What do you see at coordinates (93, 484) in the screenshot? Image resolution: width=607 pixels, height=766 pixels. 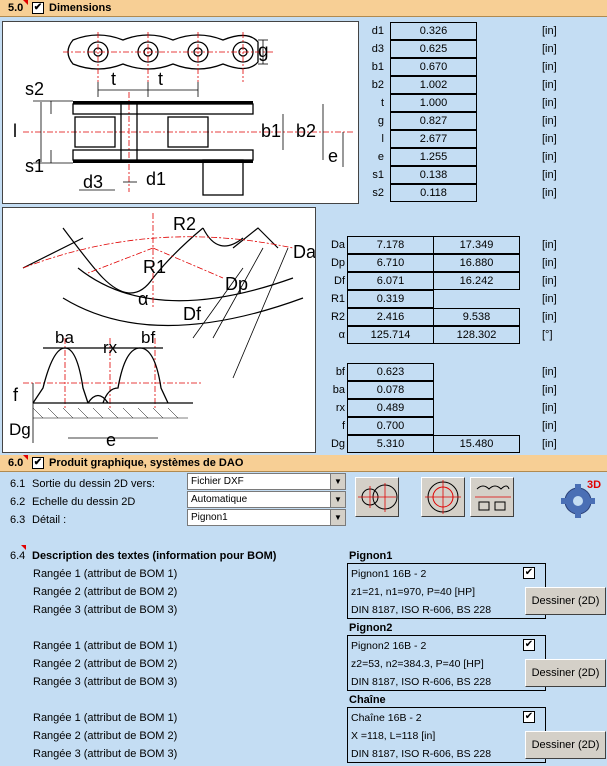 I see `output-label: Sortie du dessin 2D vers:` at bounding box center [93, 484].